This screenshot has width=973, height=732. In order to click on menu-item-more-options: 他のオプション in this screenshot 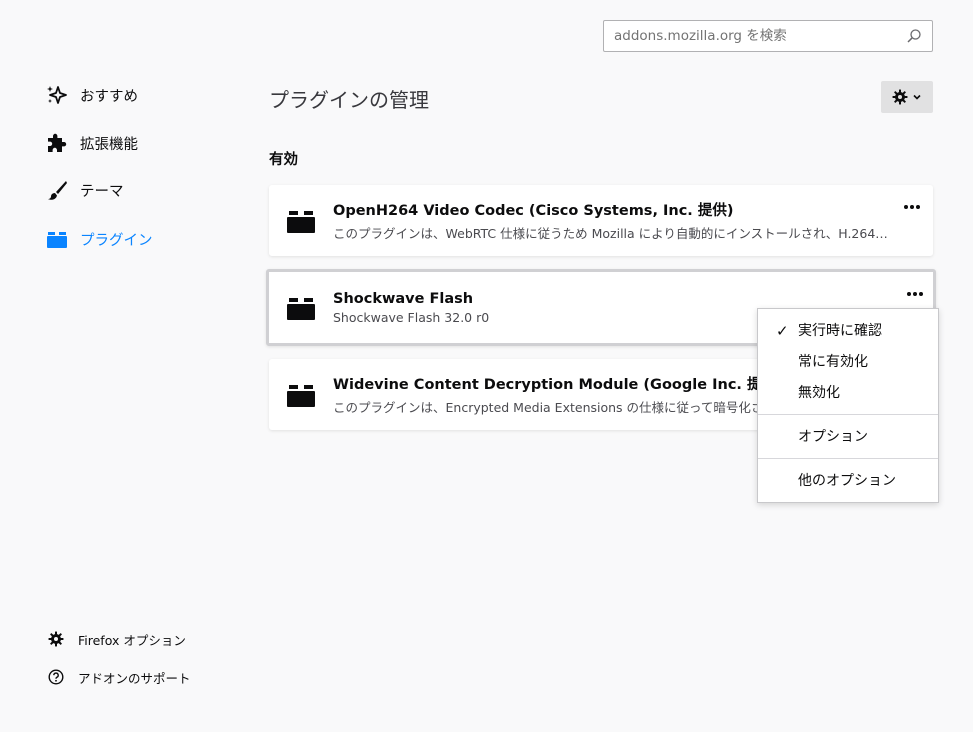, I will do `click(848, 480)`.